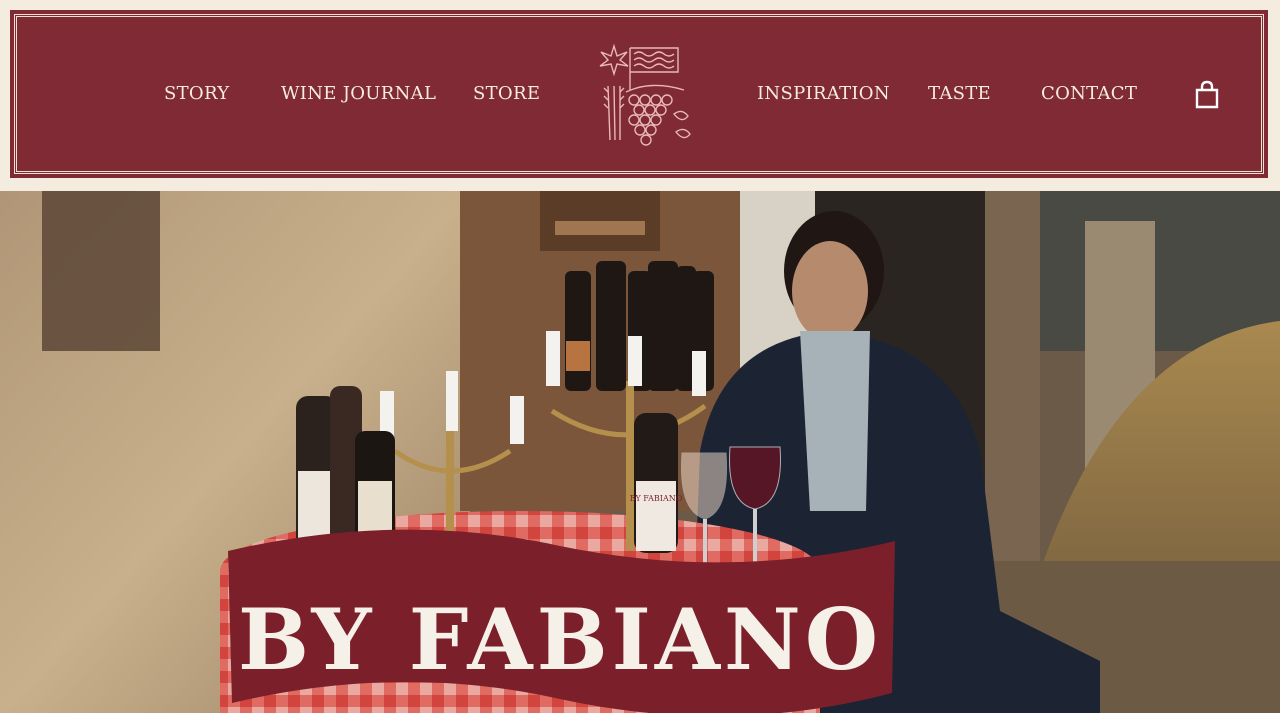 This screenshot has width=1280, height=713. What do you see at coordinates (506, 93) in the screenshot?
I see `nav-store: STORE` at bounding box center [506, 93].